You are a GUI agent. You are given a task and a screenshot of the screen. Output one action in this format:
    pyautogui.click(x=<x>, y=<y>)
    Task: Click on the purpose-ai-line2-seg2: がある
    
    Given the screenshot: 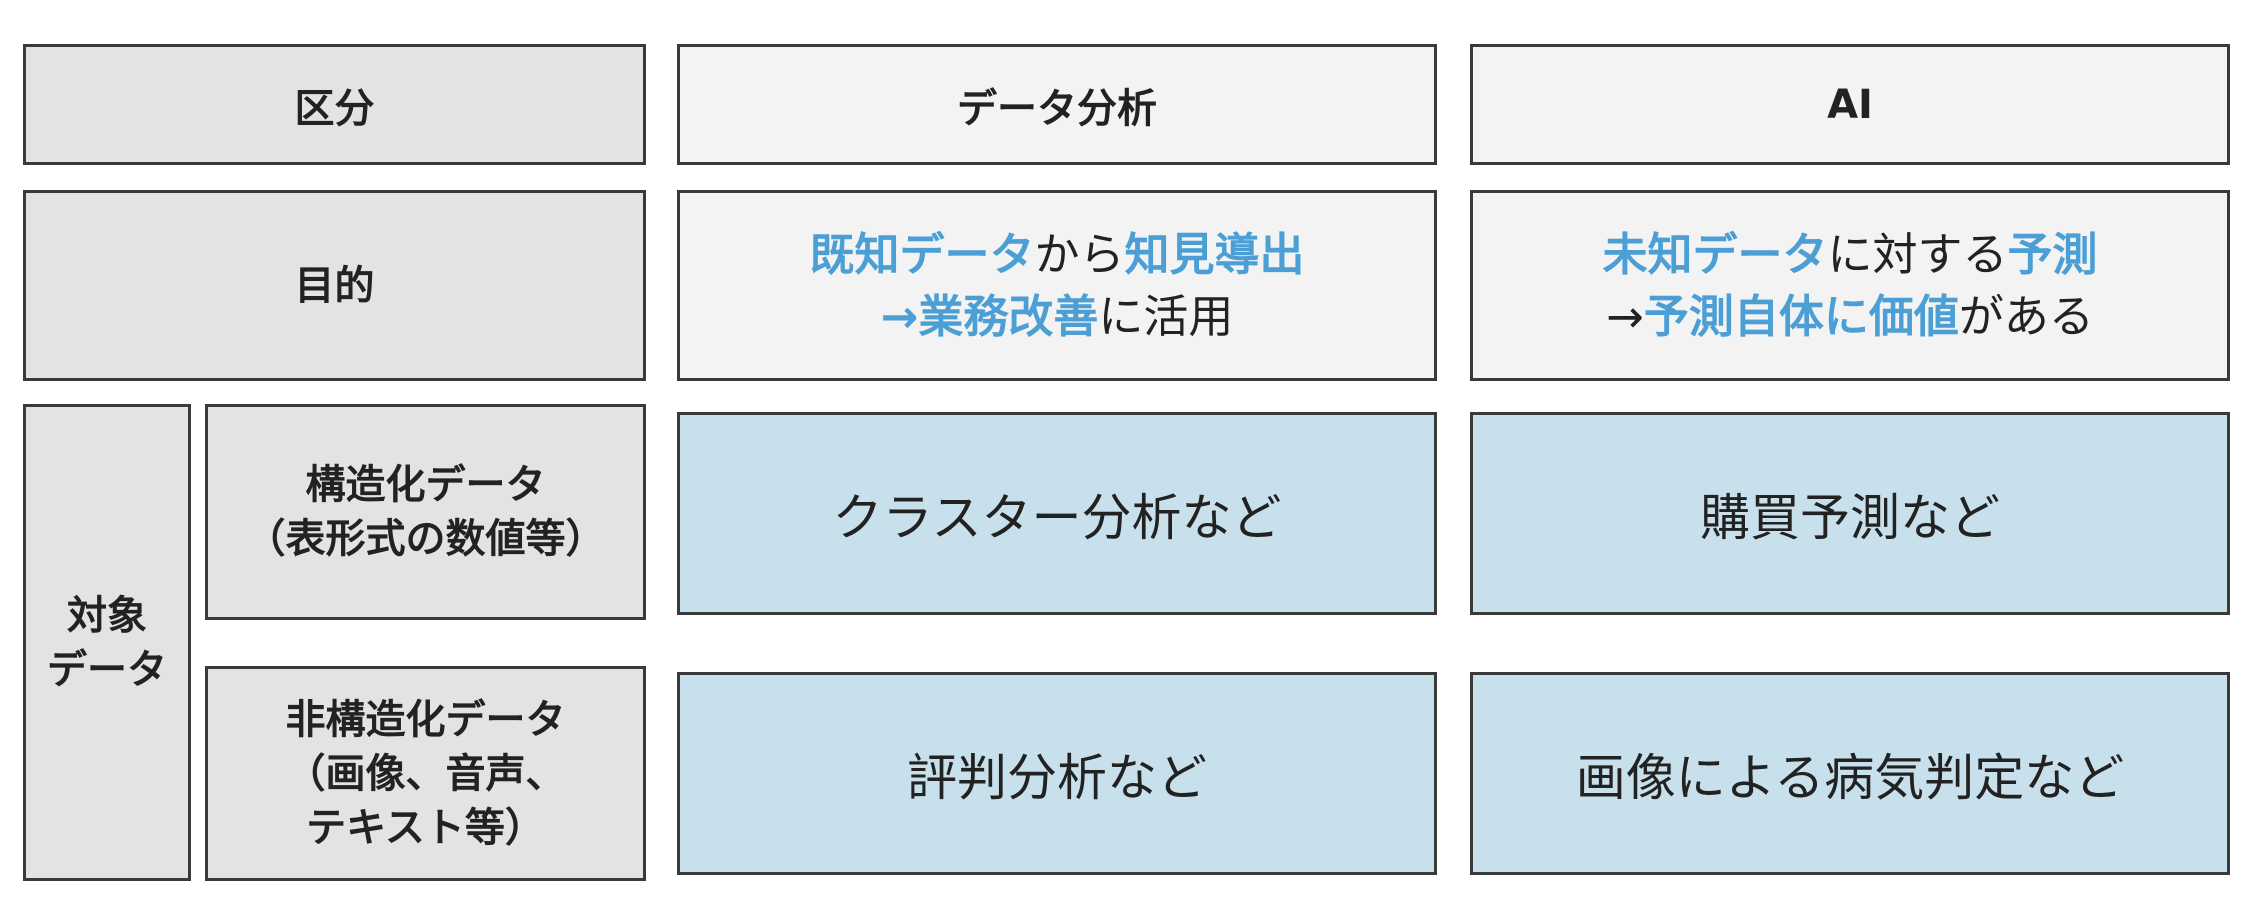 What is the action you would take?
    pyautogui.click(x=2026, y=316)
    